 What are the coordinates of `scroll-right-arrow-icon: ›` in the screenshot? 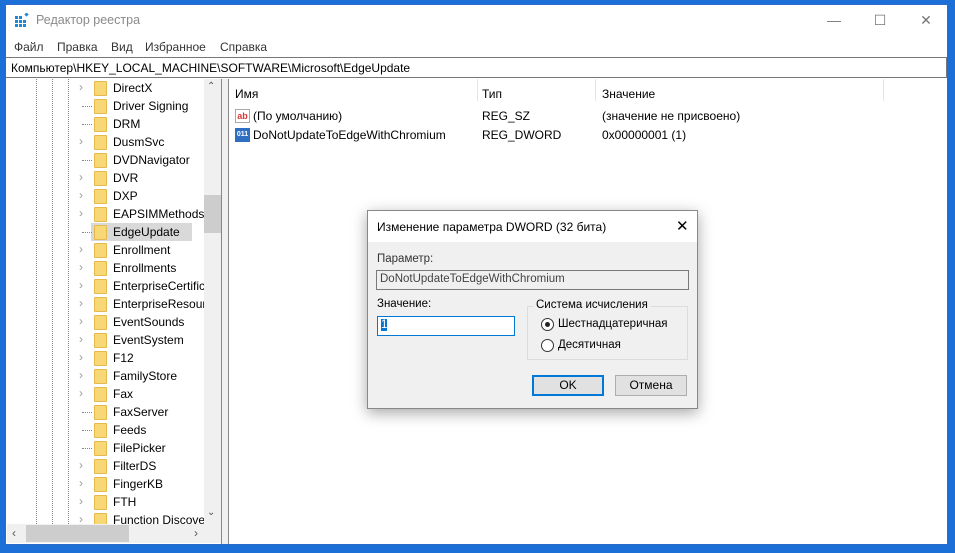 It's located at (196, 533).